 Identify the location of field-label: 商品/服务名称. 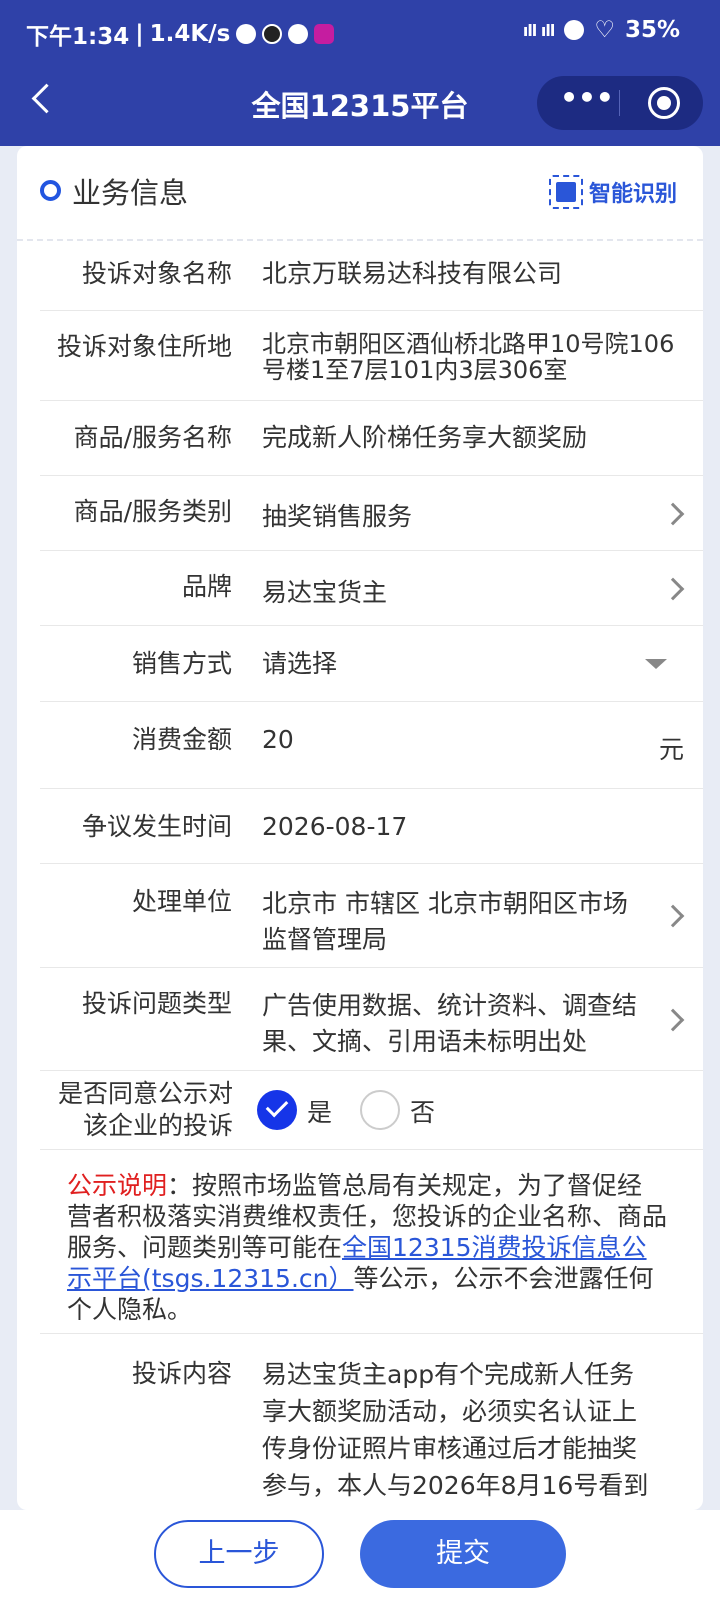
(152, 437).